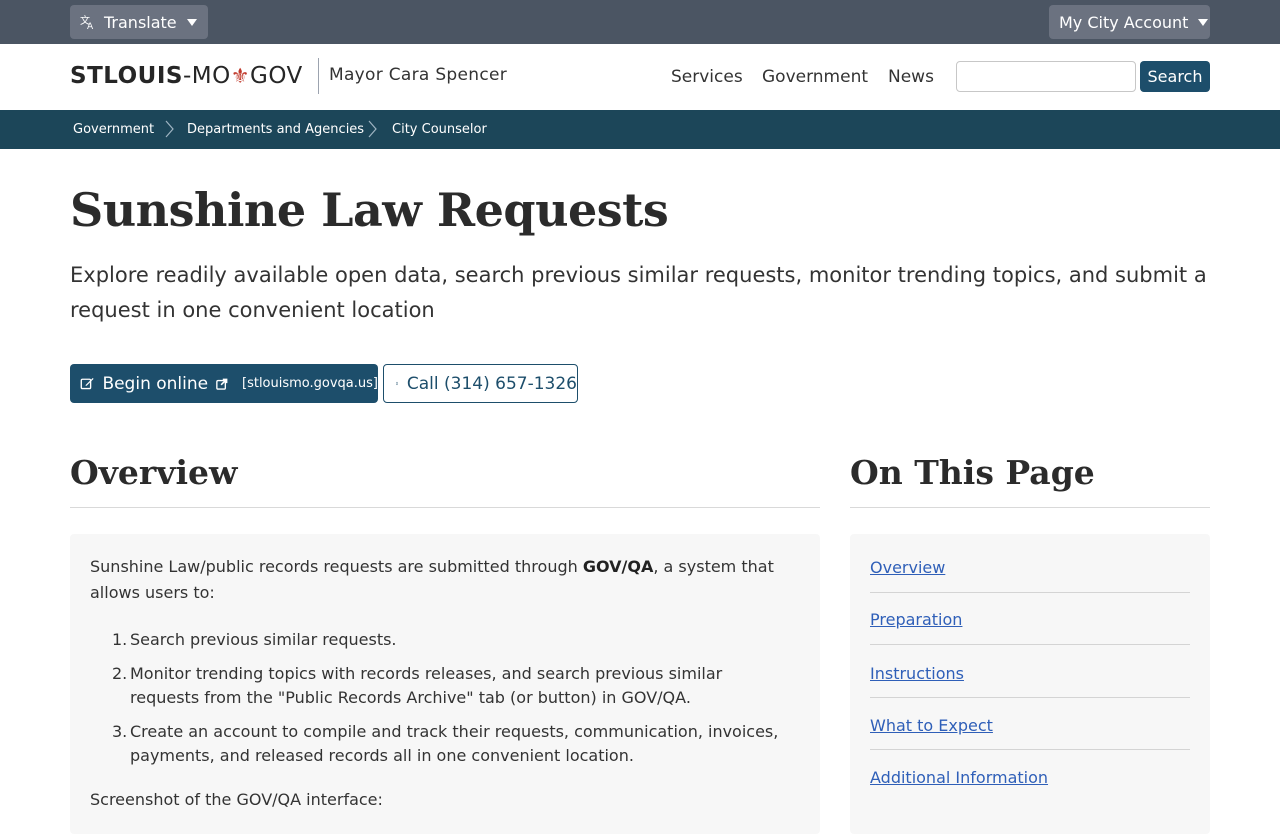 The height and width of the screenshot is (834, 1280). What do you see at coordinates (907, 567) in the screenshot?
I see `toc-link-overview: Overview` at bounding box center [907, 567].